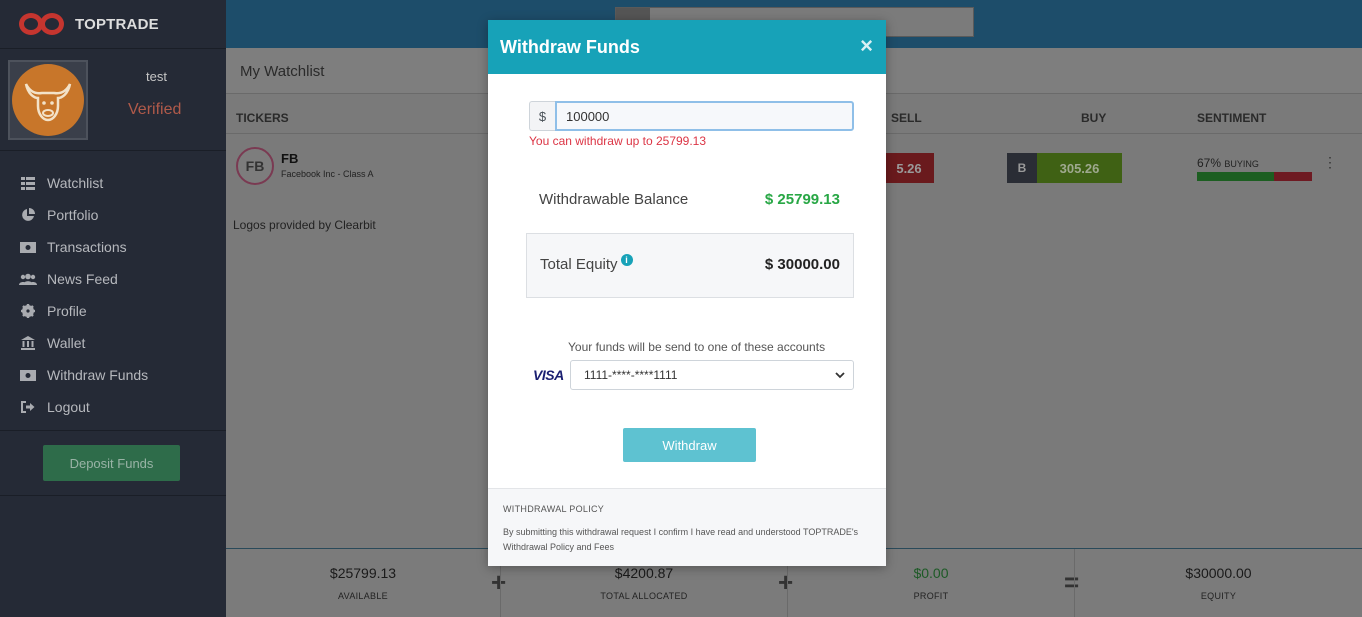 Image resolution: width=1362 pixels, height=617 pixels. Describe the element at coordinates (1209, 163) in the screenshot. I see `sentiment-percent: 67%` at that location.